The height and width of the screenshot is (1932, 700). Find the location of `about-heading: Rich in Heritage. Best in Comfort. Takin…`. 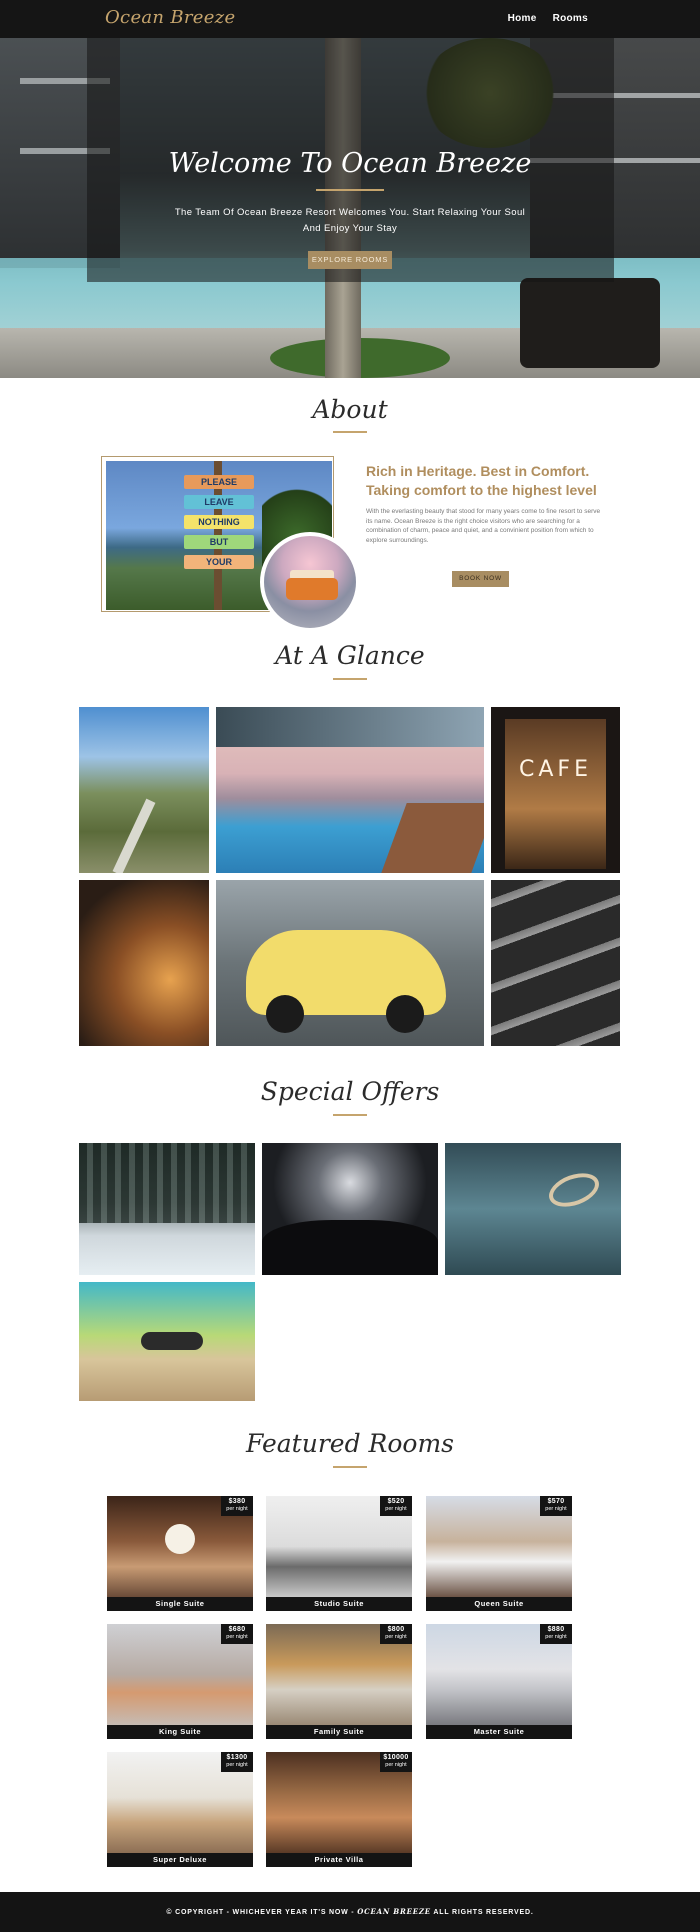

about-heading: Rich in Heritage. Best in Comfort. Takin… is located at coordinates (486, 481).